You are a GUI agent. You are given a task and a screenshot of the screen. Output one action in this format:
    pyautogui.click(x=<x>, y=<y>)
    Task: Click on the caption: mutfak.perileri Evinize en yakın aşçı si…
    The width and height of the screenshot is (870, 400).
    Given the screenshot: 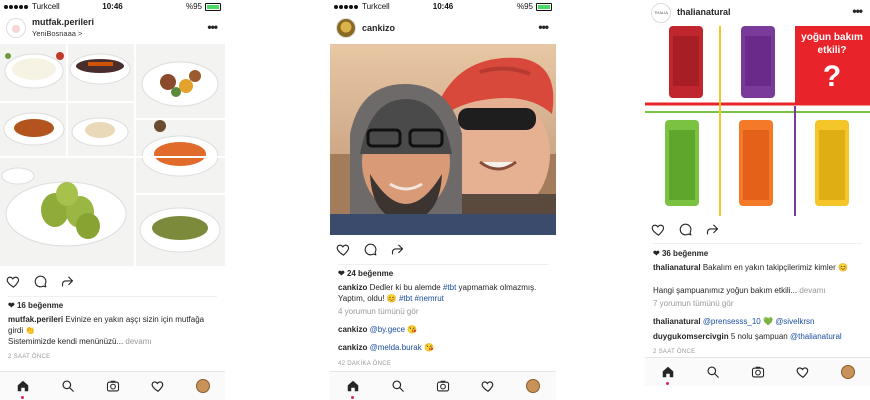 What is the action you would take?
    pyautogui.click(x=106, y=325)
    